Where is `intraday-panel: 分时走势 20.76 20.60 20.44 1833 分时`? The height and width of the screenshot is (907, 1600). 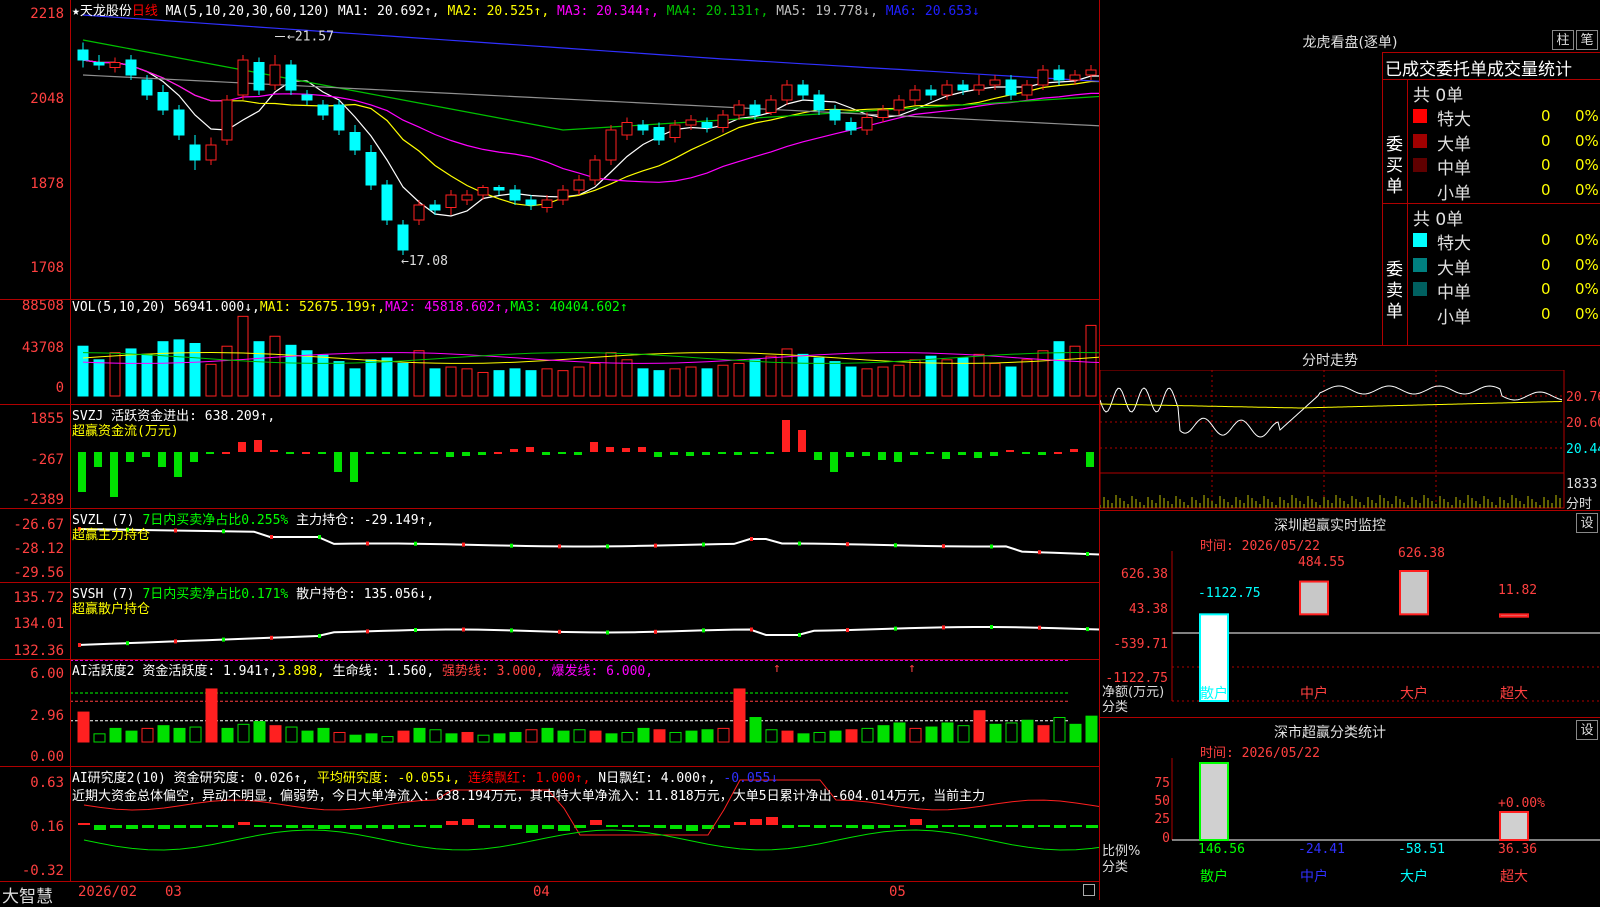 intraday-panel: 分时走势 20.76 20.60 20.44 1833 分时 is located at coordinates (1350, 428).